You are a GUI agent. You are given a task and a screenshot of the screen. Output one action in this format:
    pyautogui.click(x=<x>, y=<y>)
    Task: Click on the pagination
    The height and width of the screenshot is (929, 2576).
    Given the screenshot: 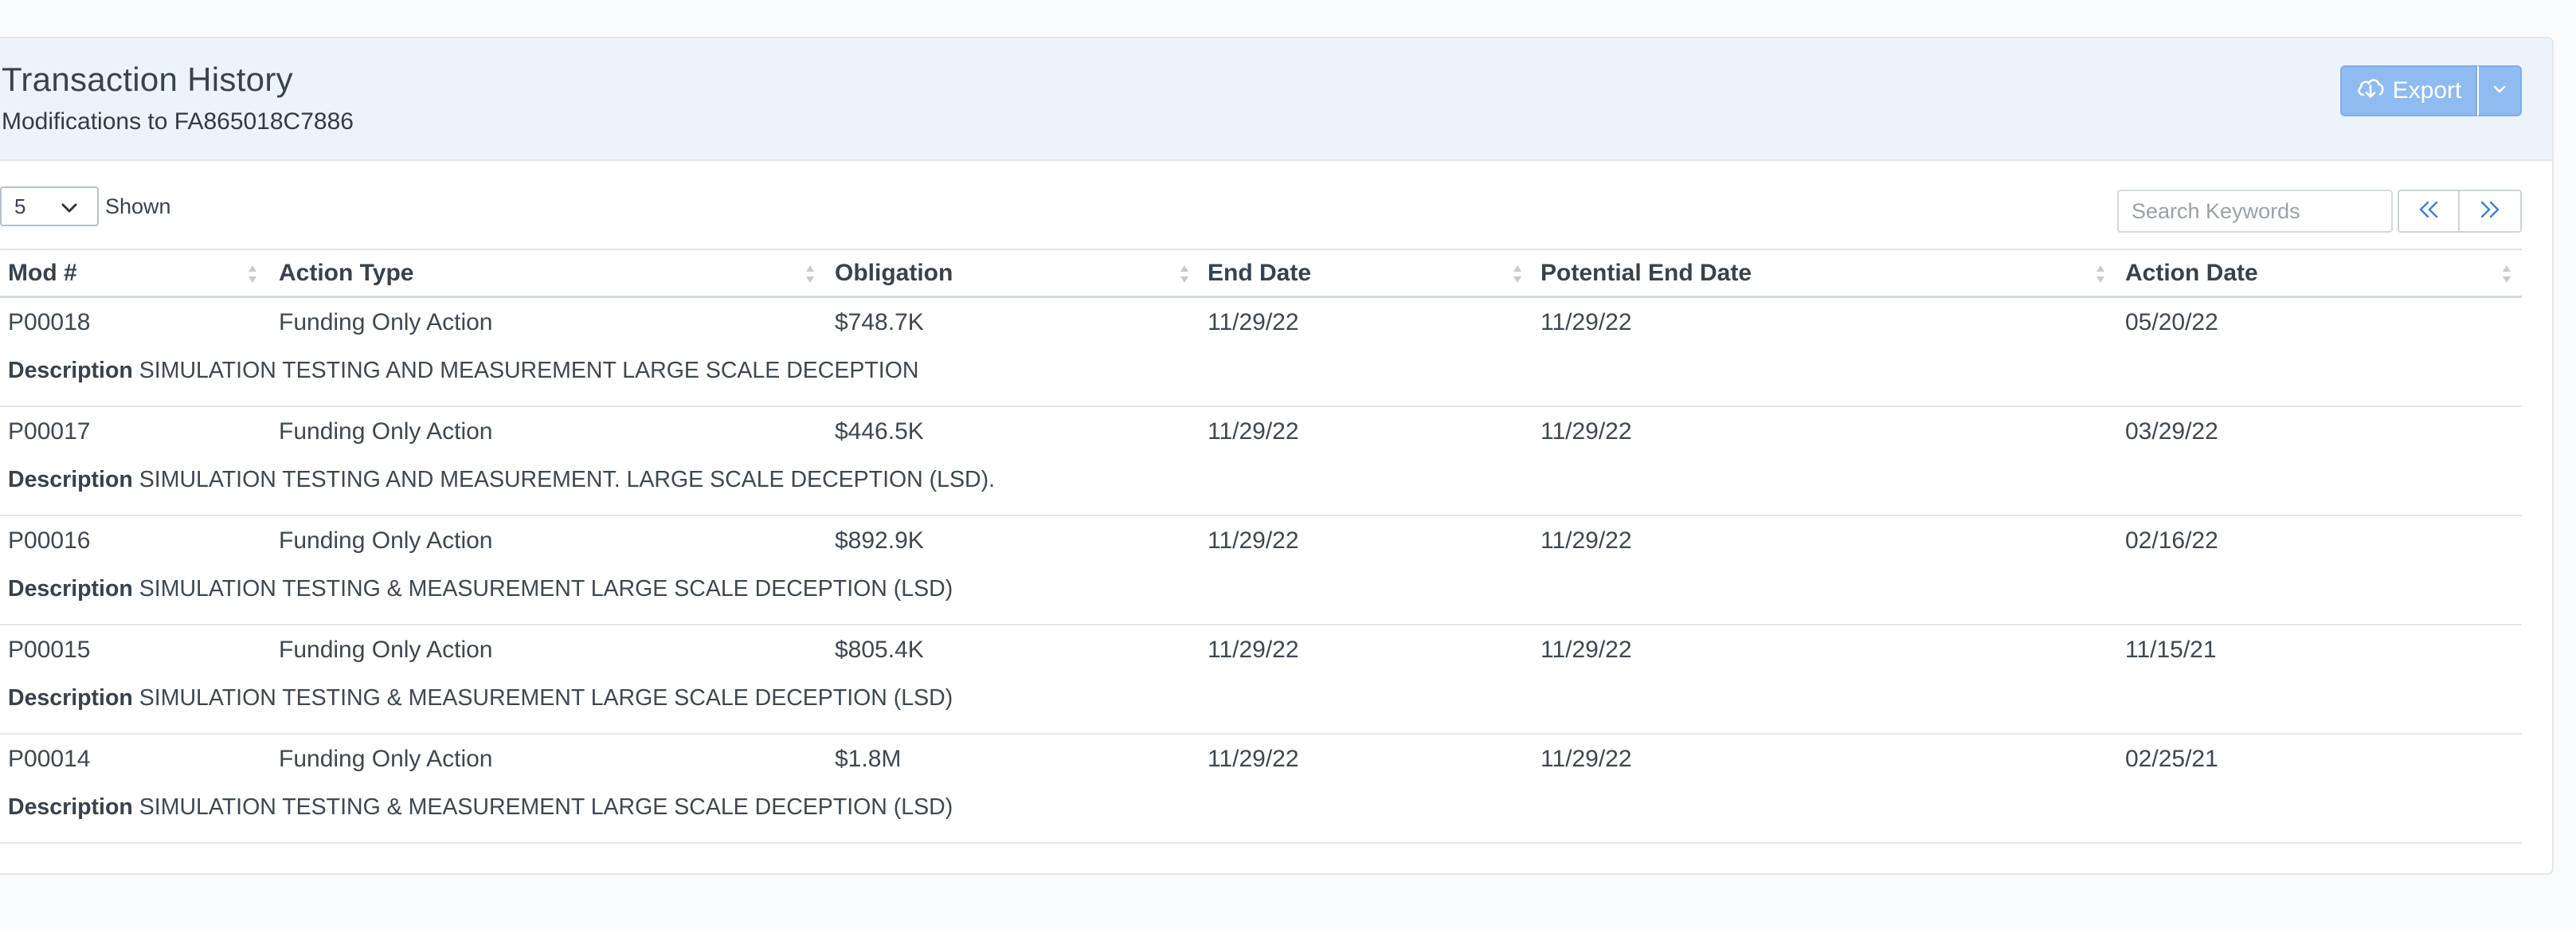 What is the action you would take?
    pyautogui.click(x=2460, y=212)
    